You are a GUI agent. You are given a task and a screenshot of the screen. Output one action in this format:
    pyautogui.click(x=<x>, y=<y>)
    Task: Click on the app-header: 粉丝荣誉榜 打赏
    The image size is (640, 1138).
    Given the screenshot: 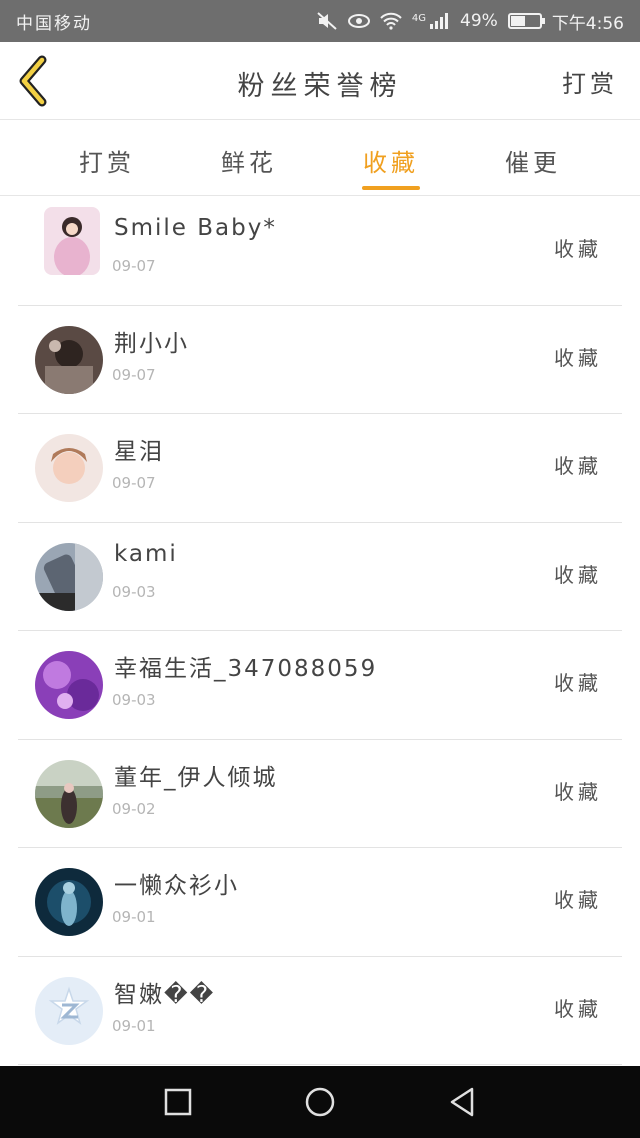 What is the action you would take?
    pyautogui.click(x=320, y=81)
    